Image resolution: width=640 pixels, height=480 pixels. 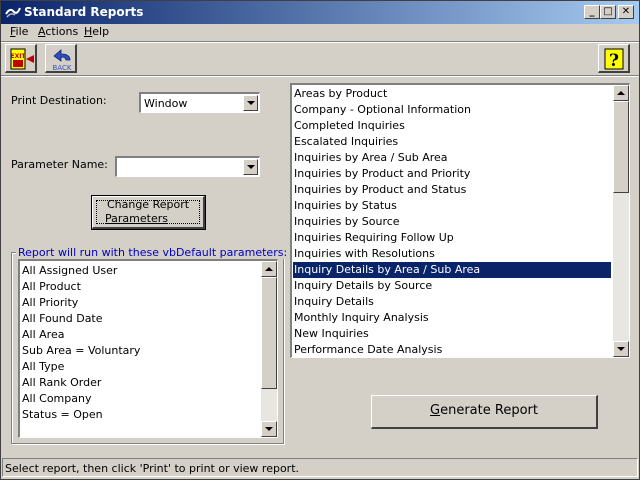 I want to click on title-bar: Standard Reports _ □ ✕, so click(x=320, y=12).